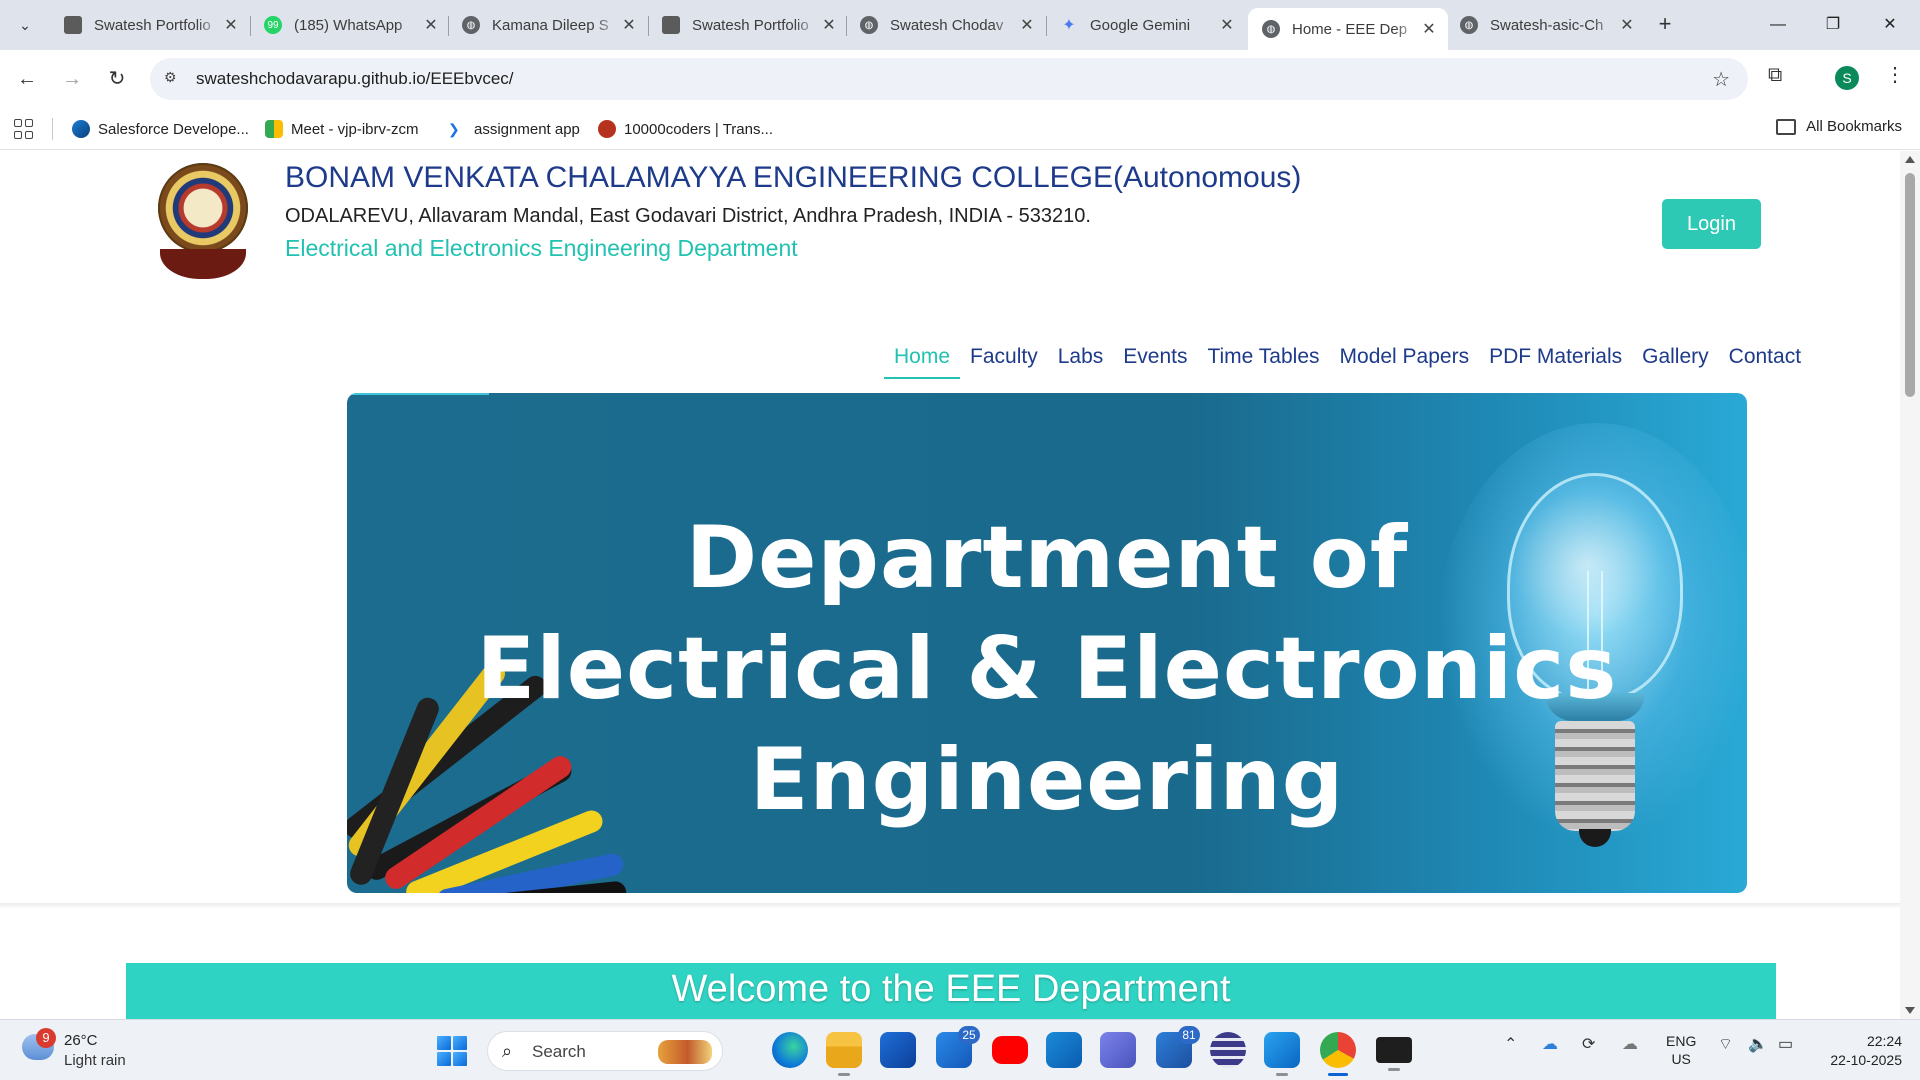  Describe the element at coordinates (1721, 79) in the screenshot. I see `bookmark-star-icon: ☆` at that location.